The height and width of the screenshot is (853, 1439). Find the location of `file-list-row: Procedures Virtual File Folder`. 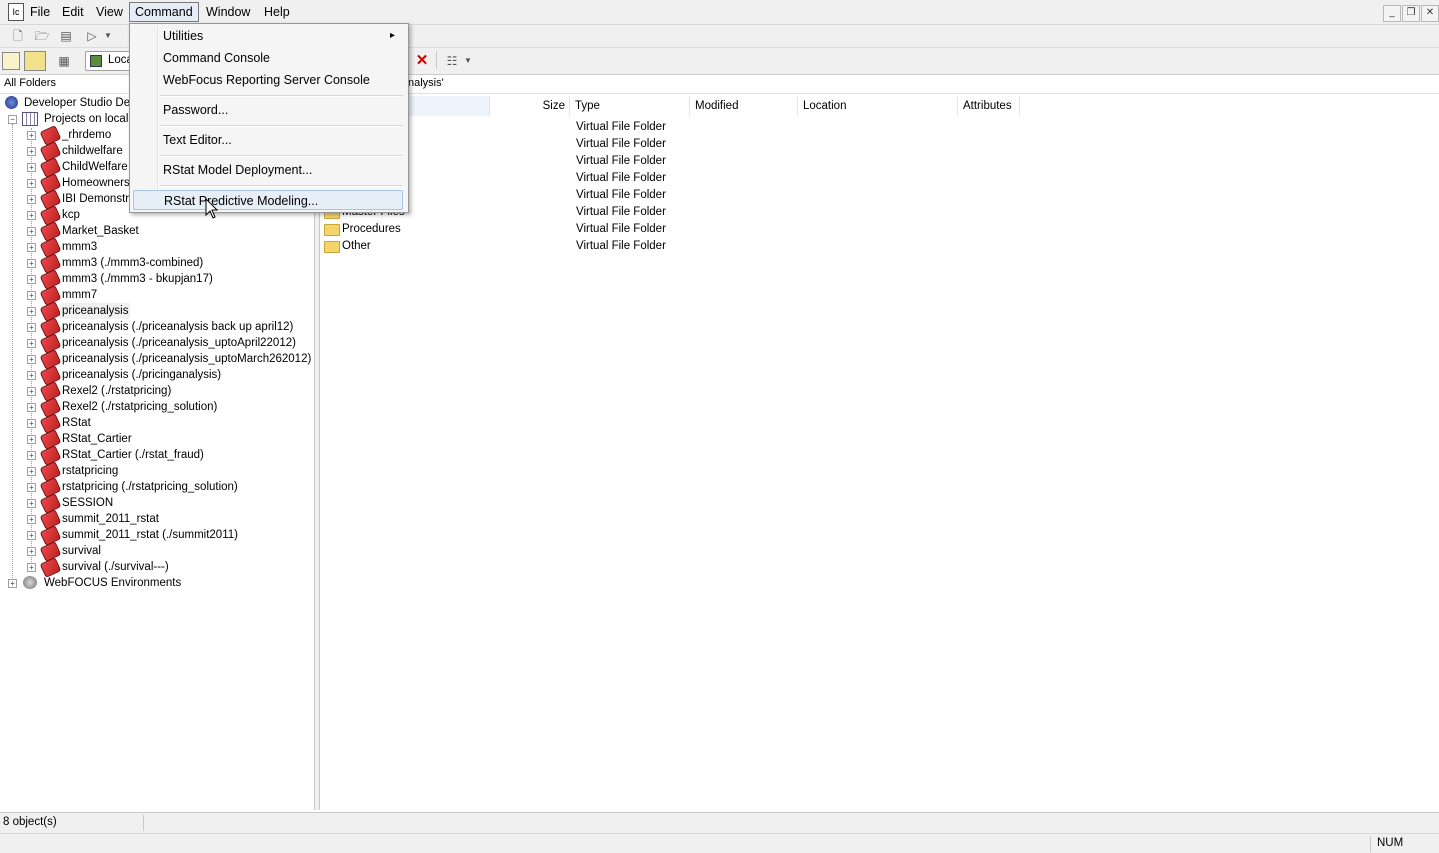

file-list-row: Procedures Virtual File Folder is located at coordinates (668, 229).